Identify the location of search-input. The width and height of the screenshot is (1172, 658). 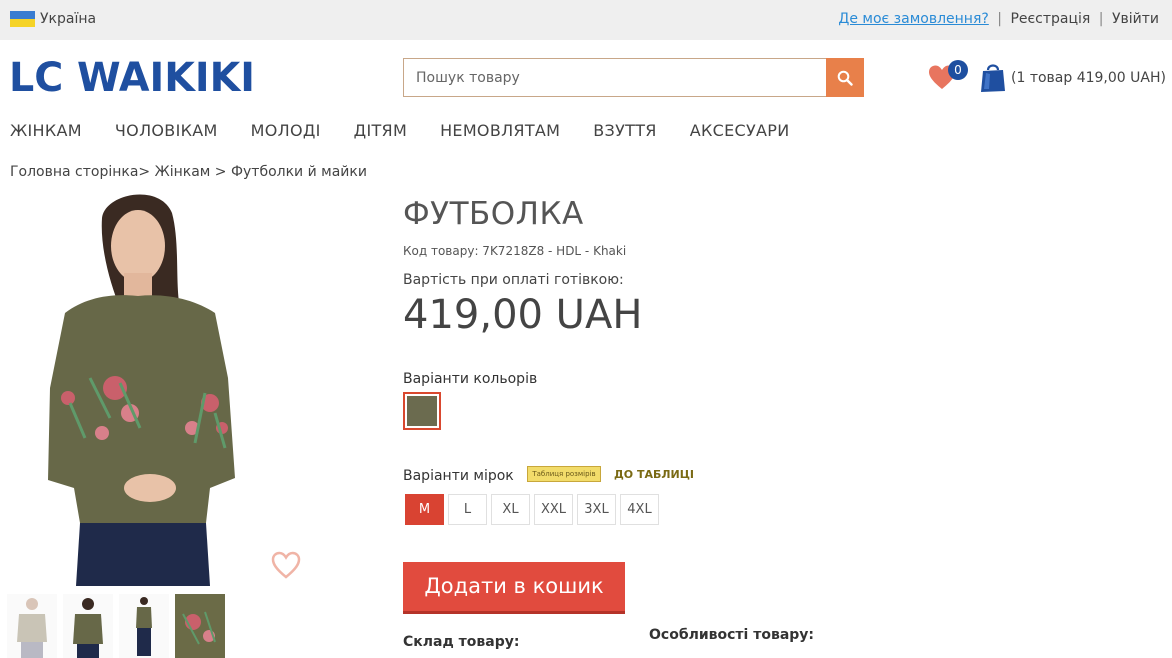
(615, 77).